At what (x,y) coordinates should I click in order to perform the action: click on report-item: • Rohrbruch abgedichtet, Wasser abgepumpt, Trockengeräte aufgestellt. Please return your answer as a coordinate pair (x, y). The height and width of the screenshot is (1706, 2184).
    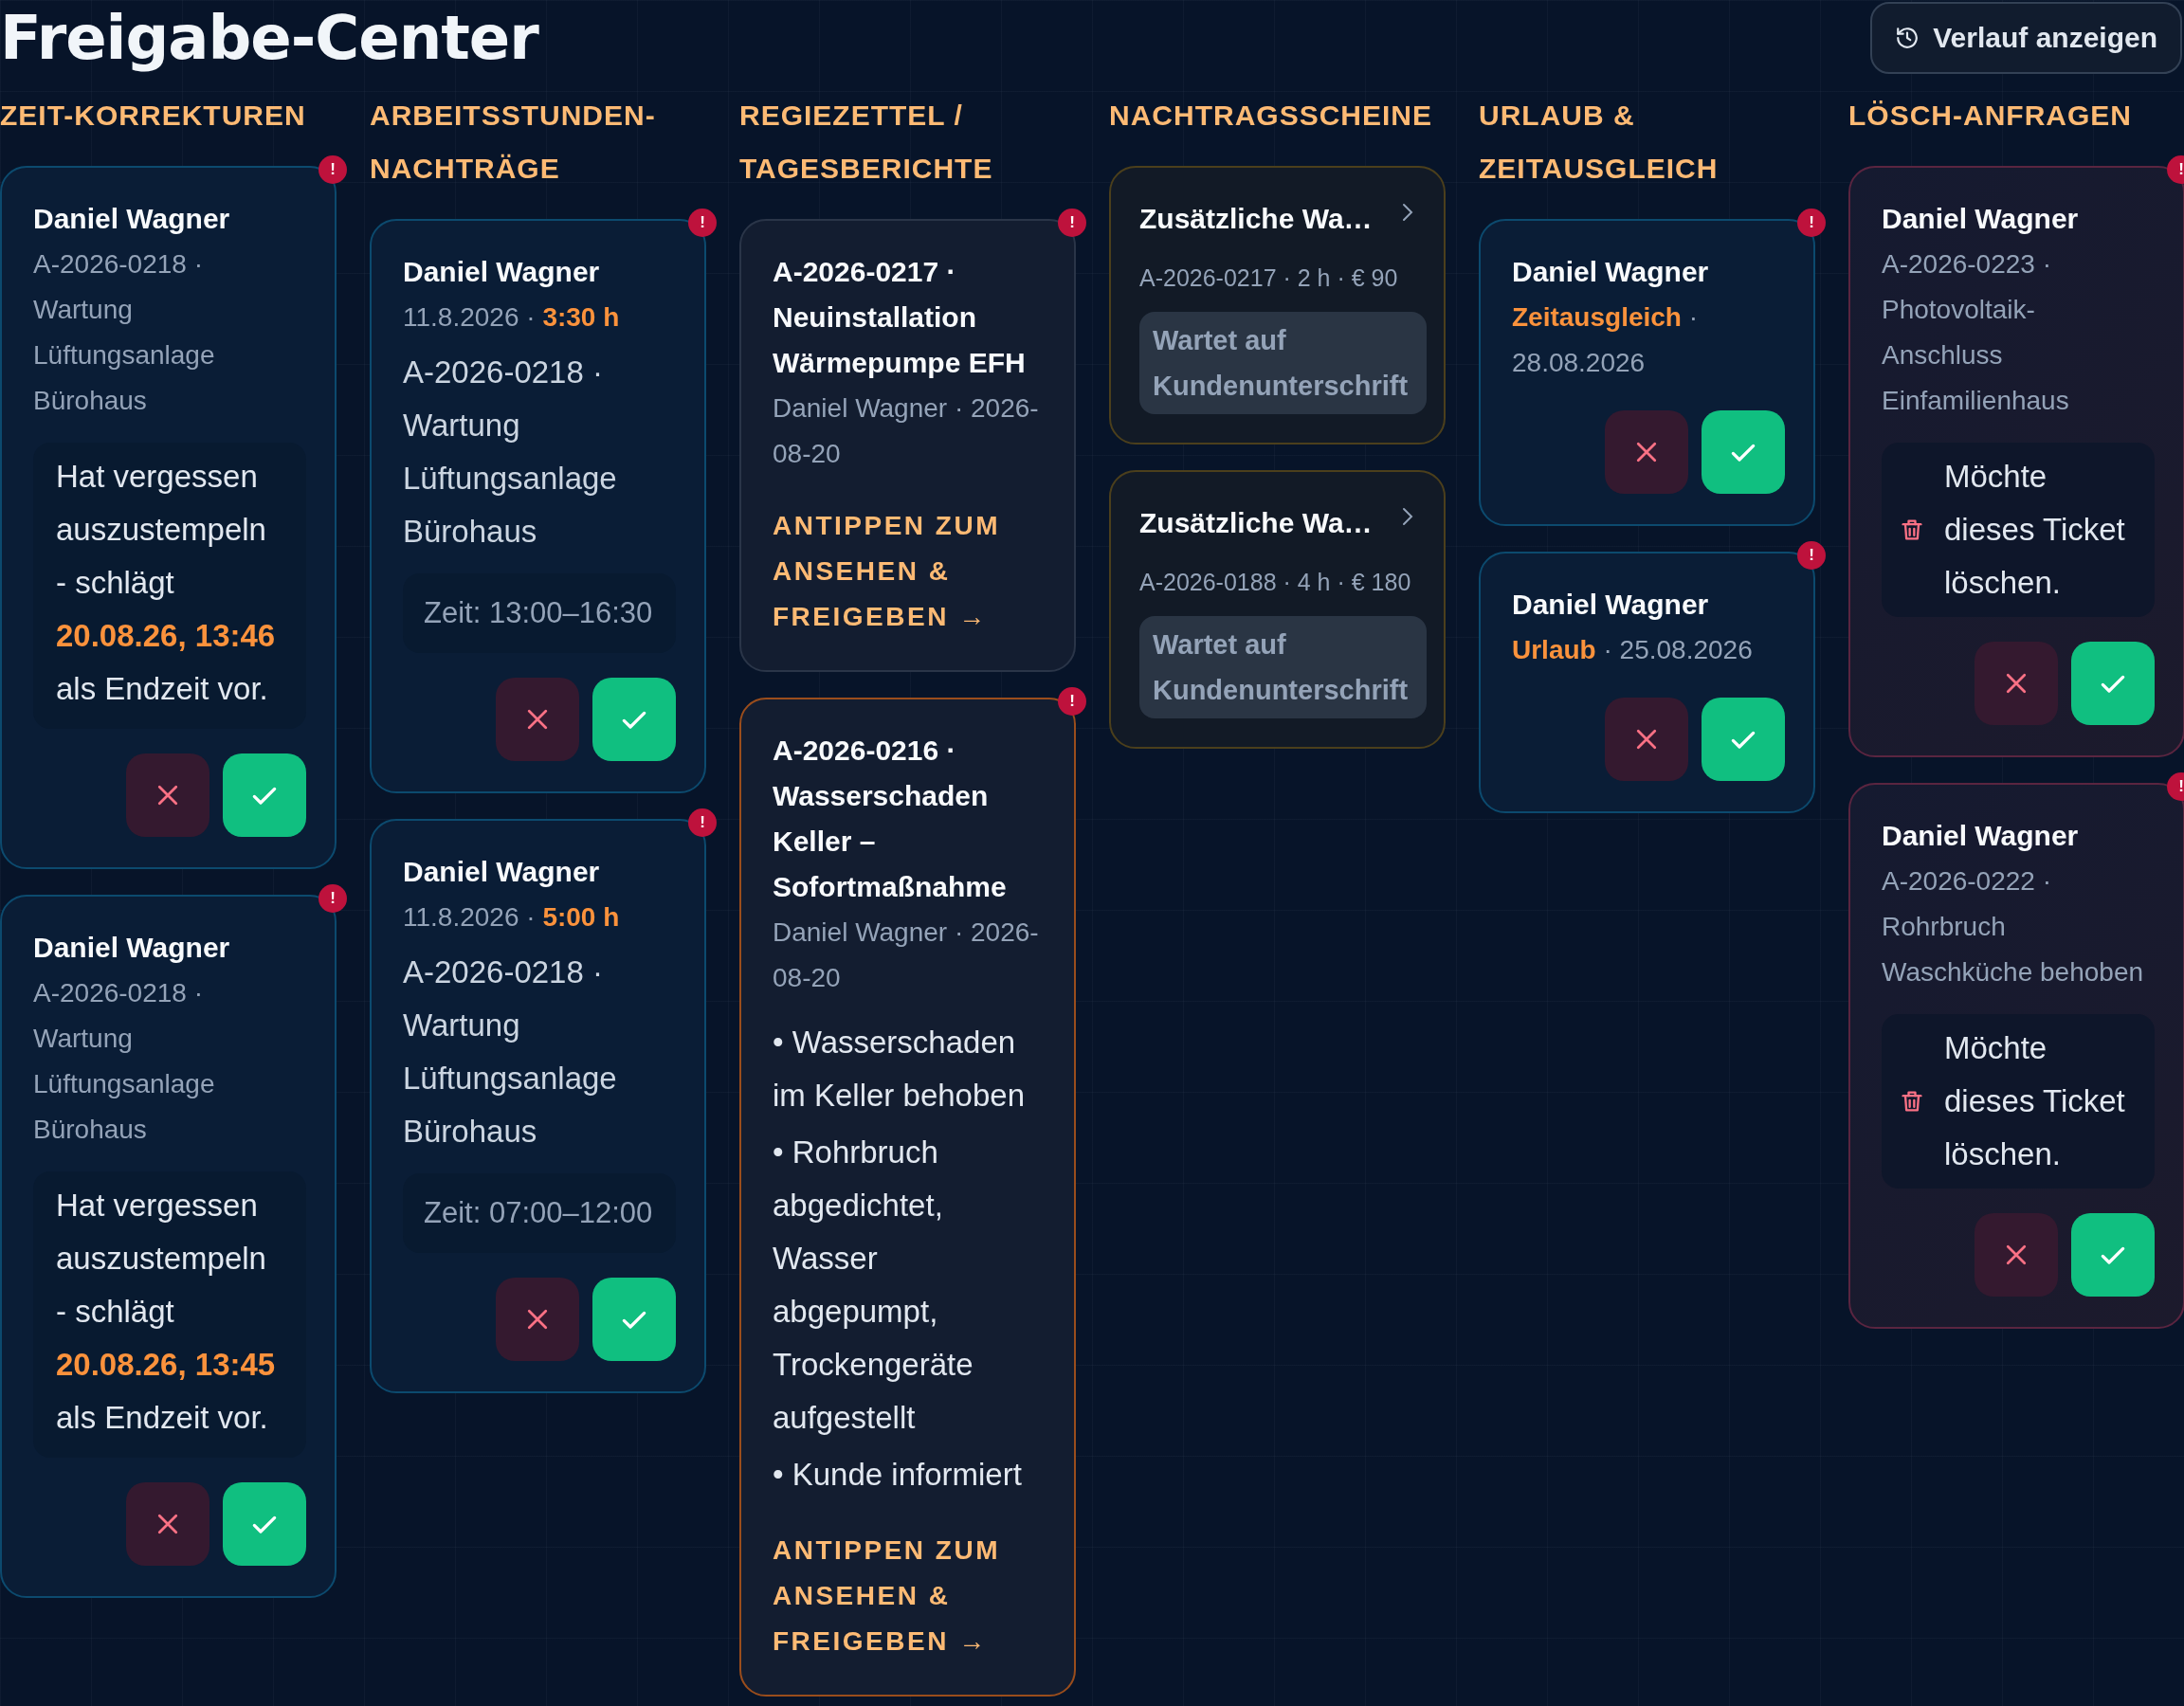
    Looking at the image, I should click on (873, 1285).